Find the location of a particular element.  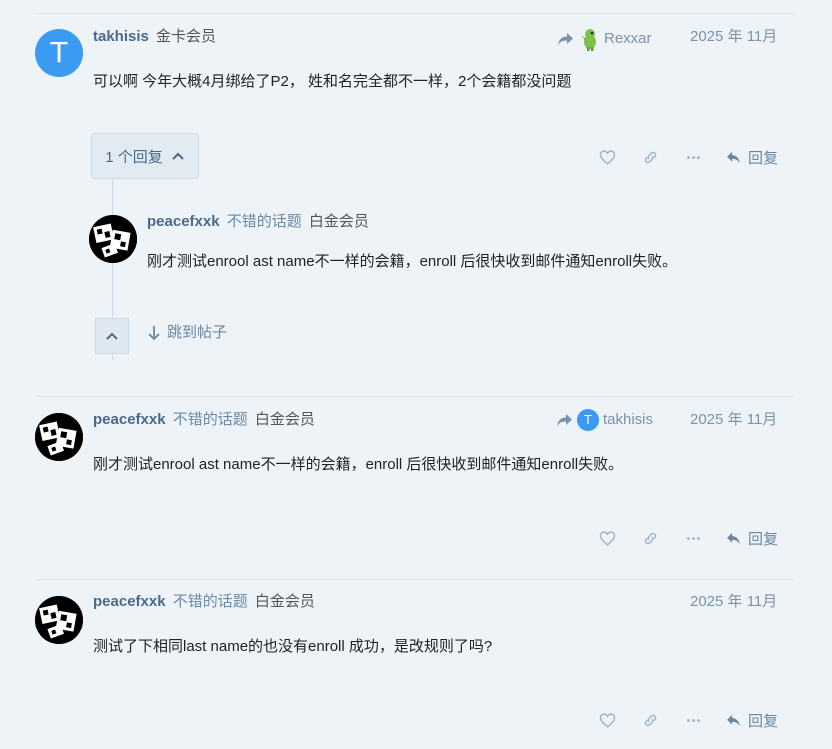

arrow-down-icon is located at coordinates (154, 333).